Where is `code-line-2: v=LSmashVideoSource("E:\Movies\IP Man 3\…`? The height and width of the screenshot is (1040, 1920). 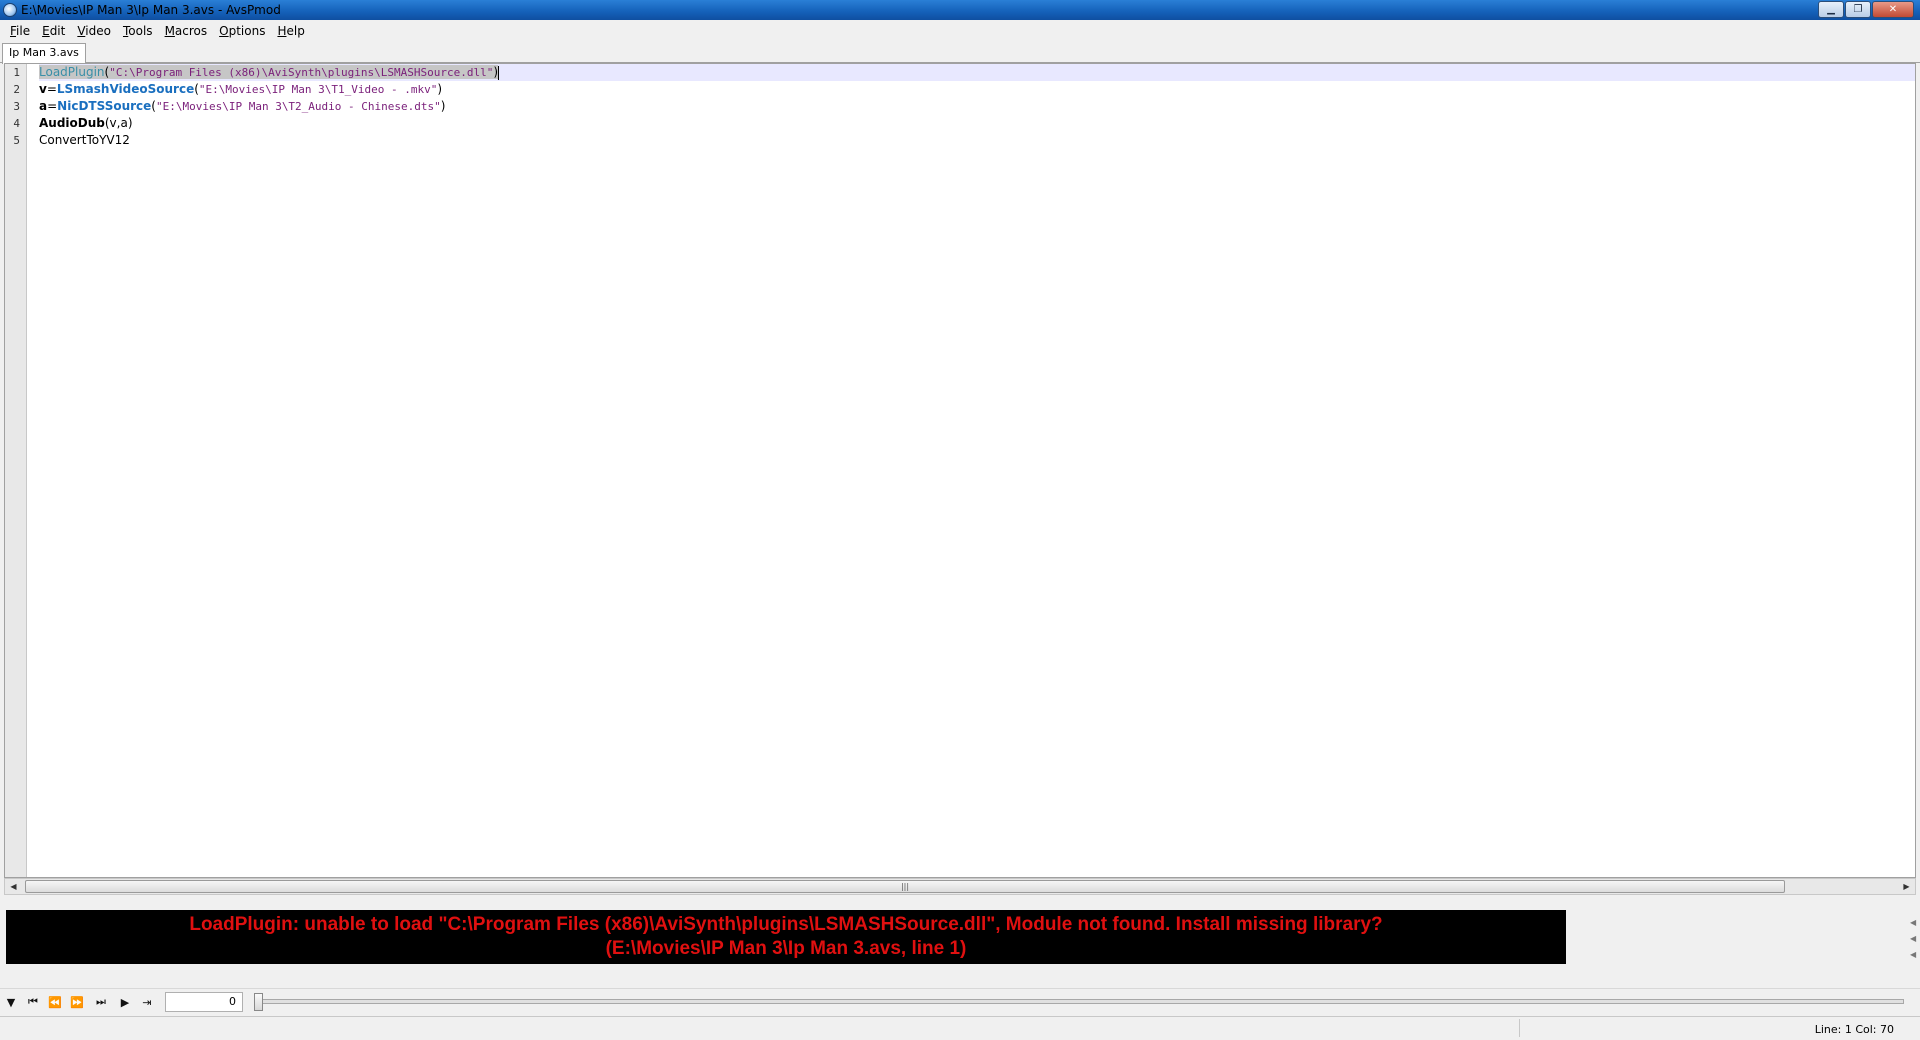
code-line-2: v=LSmashVideoSource("E:\Movies\IP Man 3\… is located at coordinates (977, 89).